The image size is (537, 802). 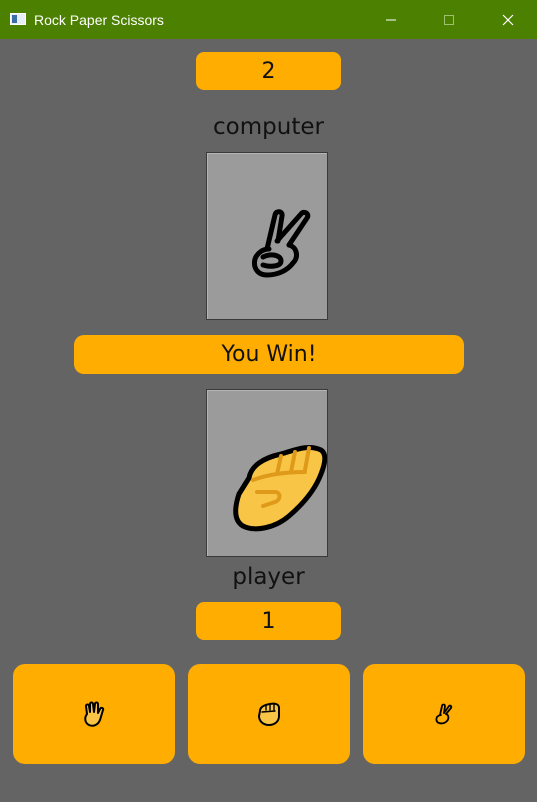 I want to click on result-banner: You Win!, so click(x=269, y=354).